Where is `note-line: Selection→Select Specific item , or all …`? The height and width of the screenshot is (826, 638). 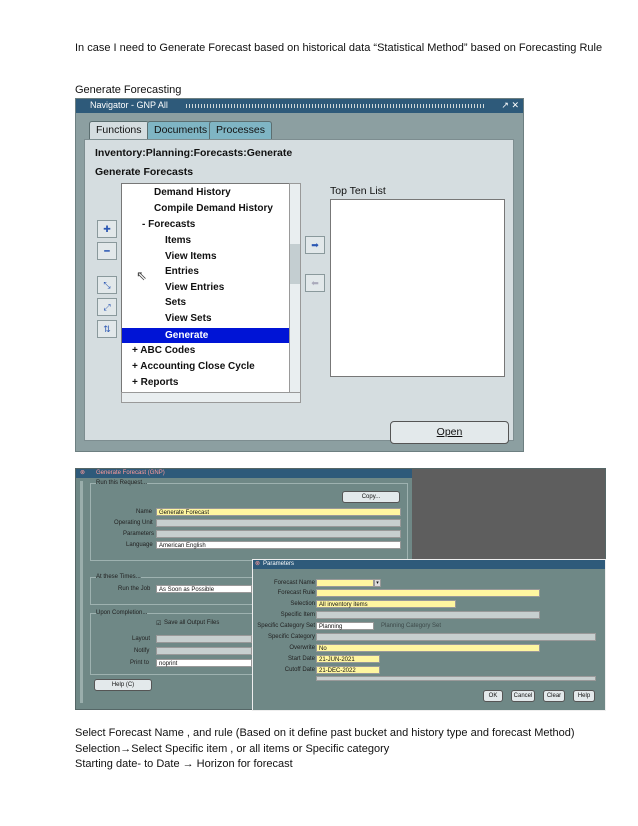
note-line: Selection→Select Specific item , or all … is located at coordinates (232, 749).